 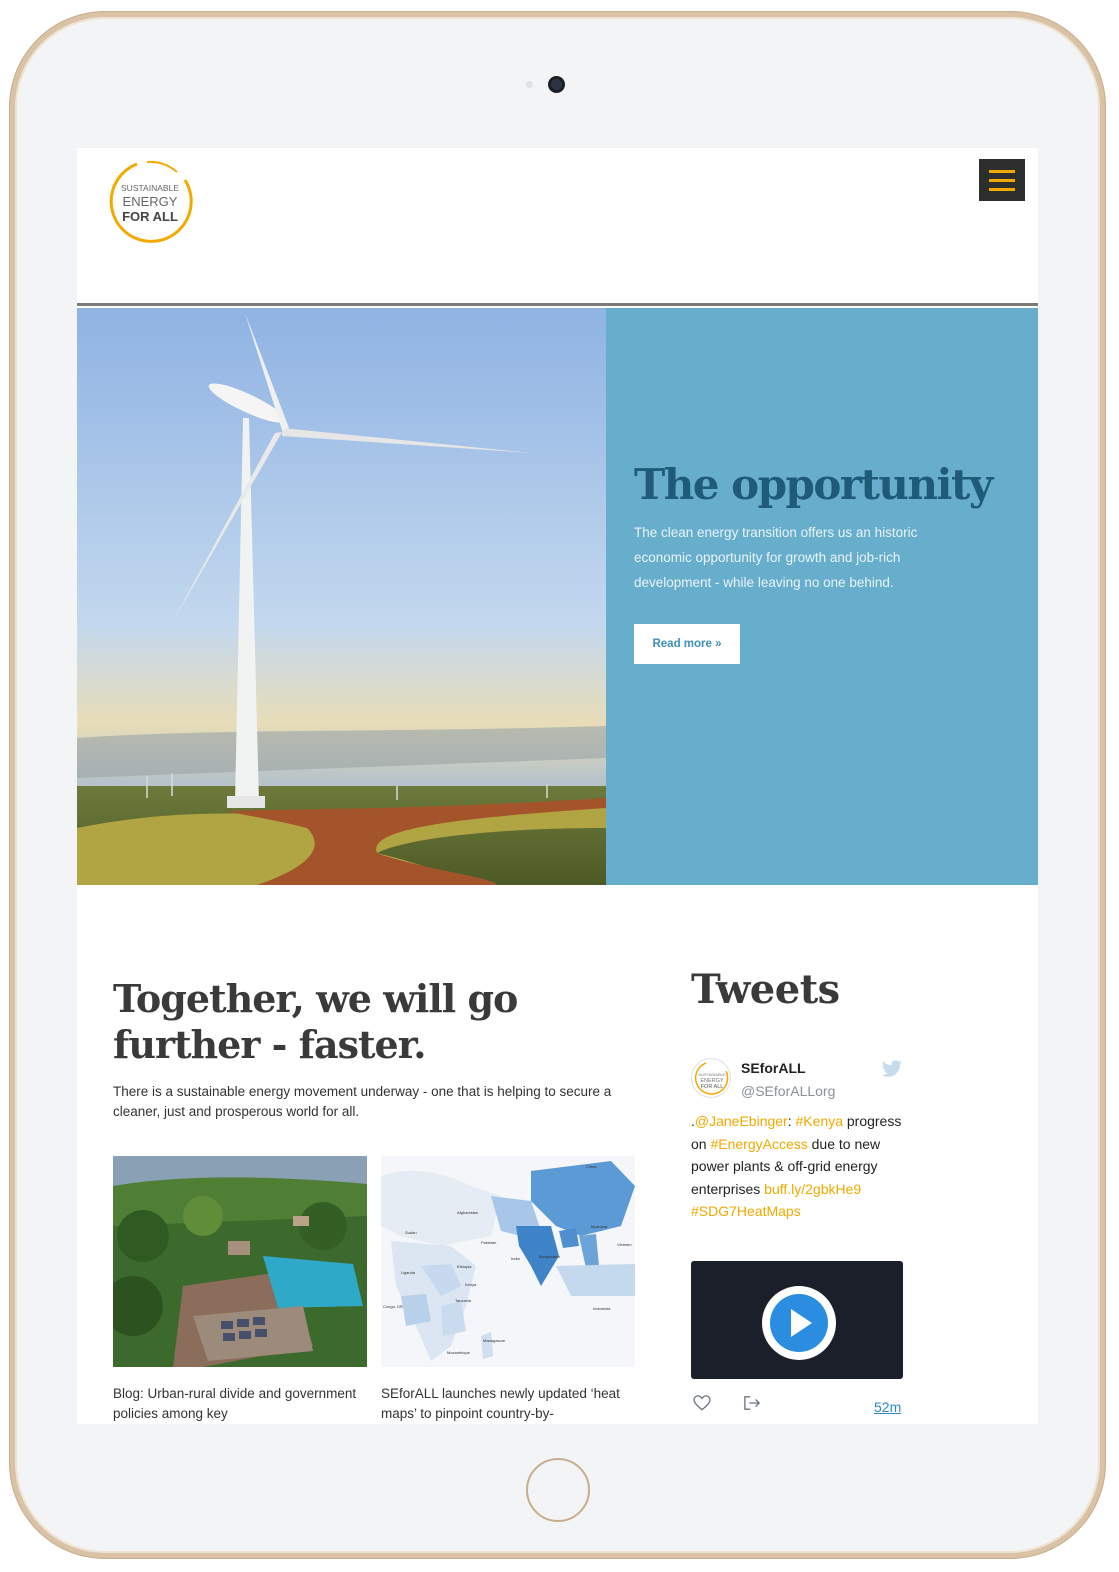 What do you see at coordinates (150, 216) in the screenshot?
I see `logo-line-3: FOR ALL` at bounding box center [150, 216].